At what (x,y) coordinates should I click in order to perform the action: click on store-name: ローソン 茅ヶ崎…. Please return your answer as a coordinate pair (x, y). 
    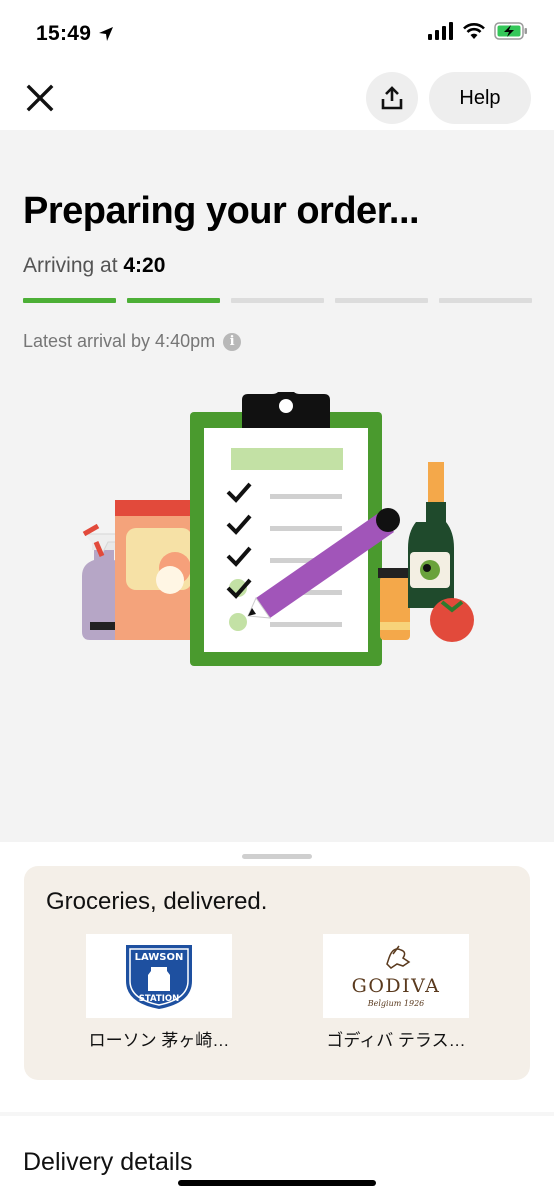
    Looking at the image, I should click on (159, 1040).